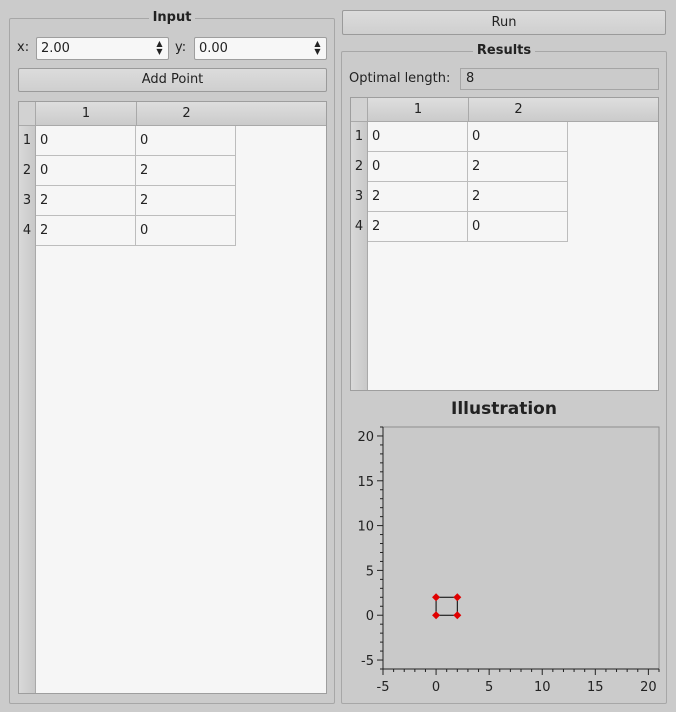 This screenshot has height=712, width=676. I want to click on x-axis: -5 0 5 10 15 20, so click(518, 681).